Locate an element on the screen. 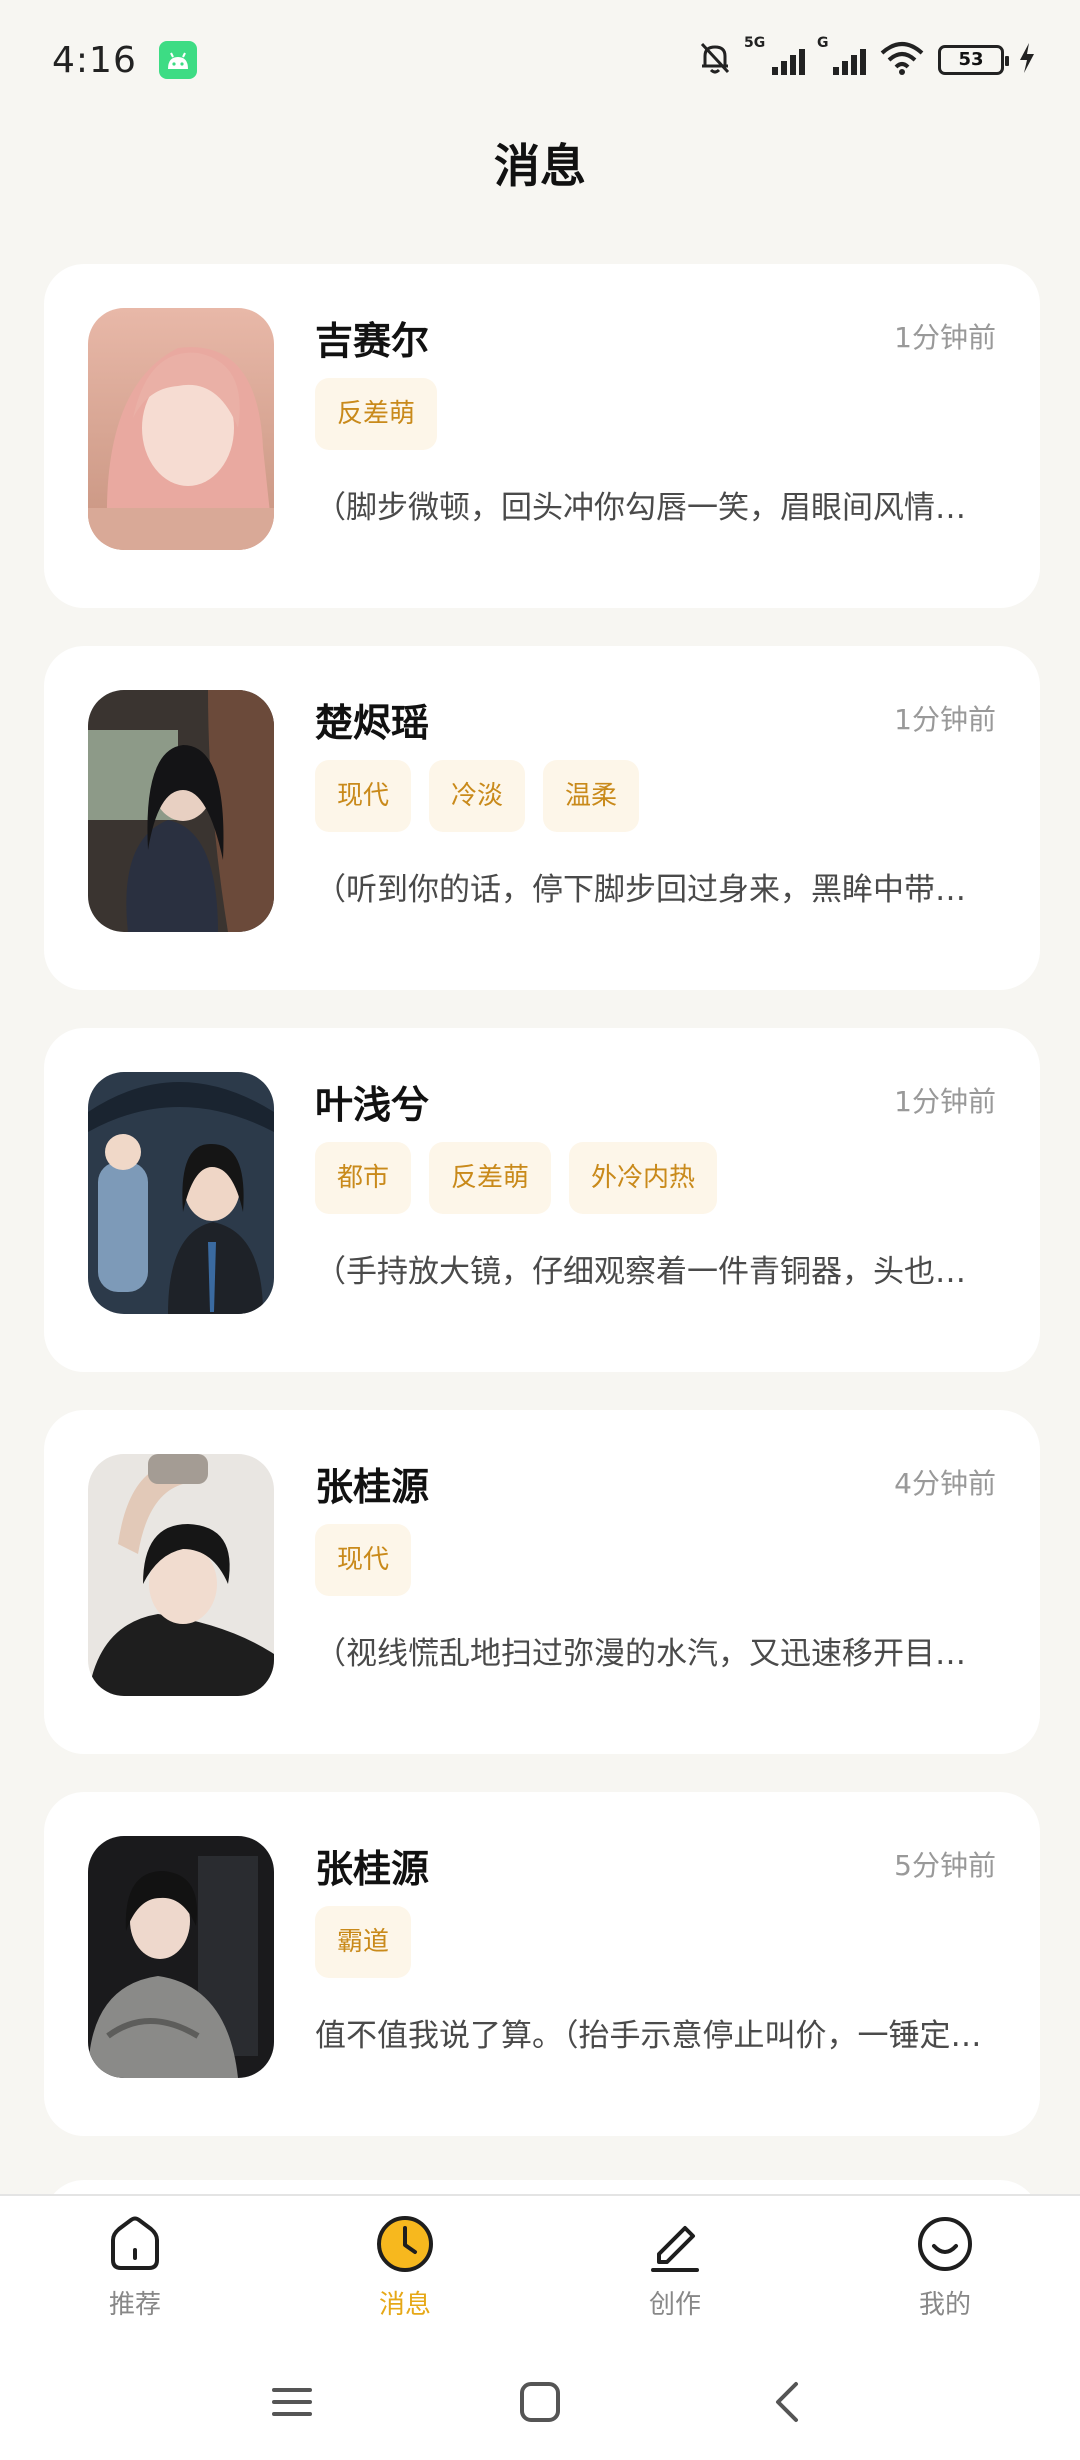 Image resolution: width=1080 pixels, height=2460 pixels. signal-5g-icon: 5G is located at coordinates (774, 55).